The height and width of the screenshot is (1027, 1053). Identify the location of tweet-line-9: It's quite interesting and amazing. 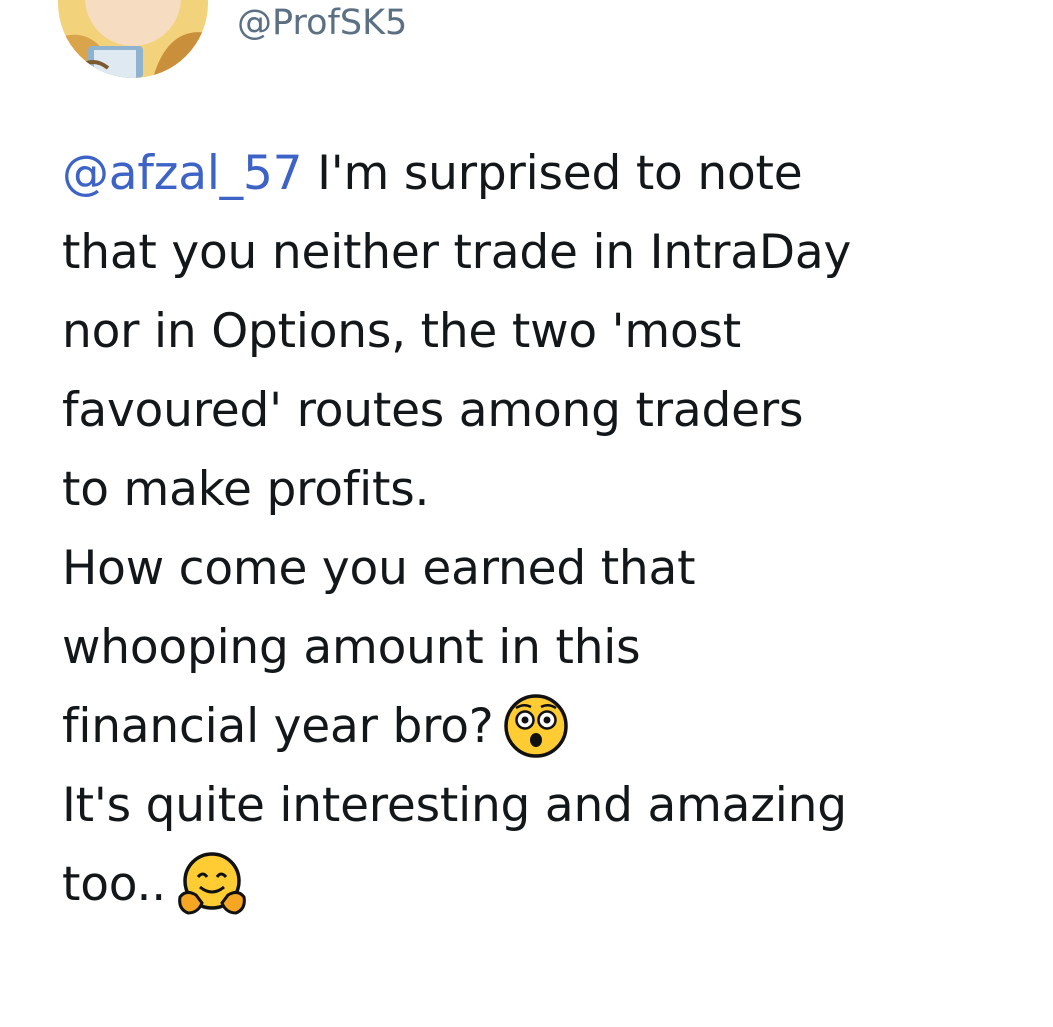
(454, 805).